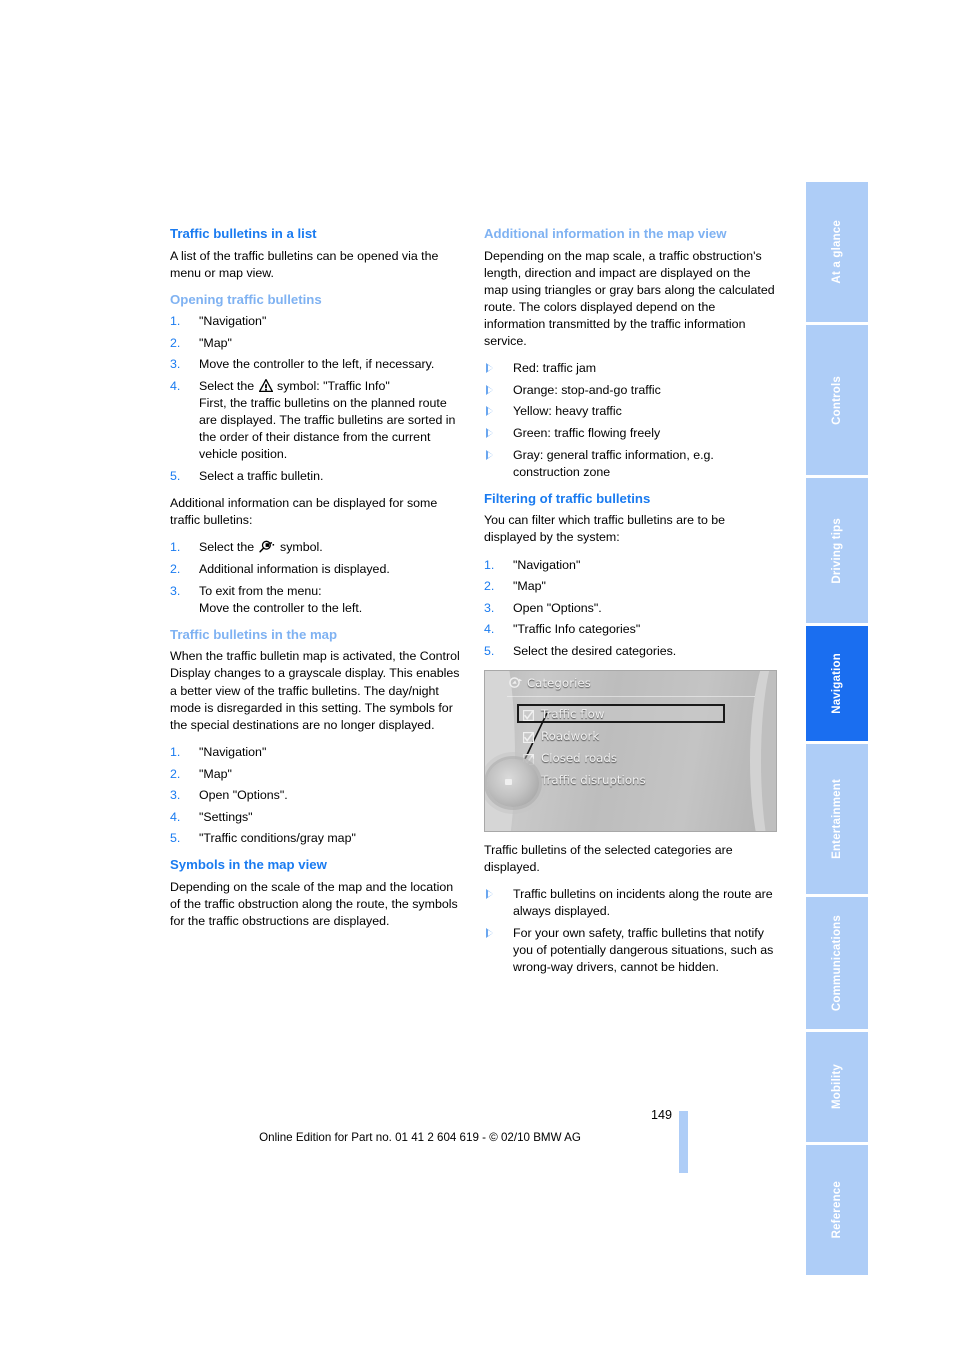  I want to click on step-text: Additional information is displayed., so click(294, 569).